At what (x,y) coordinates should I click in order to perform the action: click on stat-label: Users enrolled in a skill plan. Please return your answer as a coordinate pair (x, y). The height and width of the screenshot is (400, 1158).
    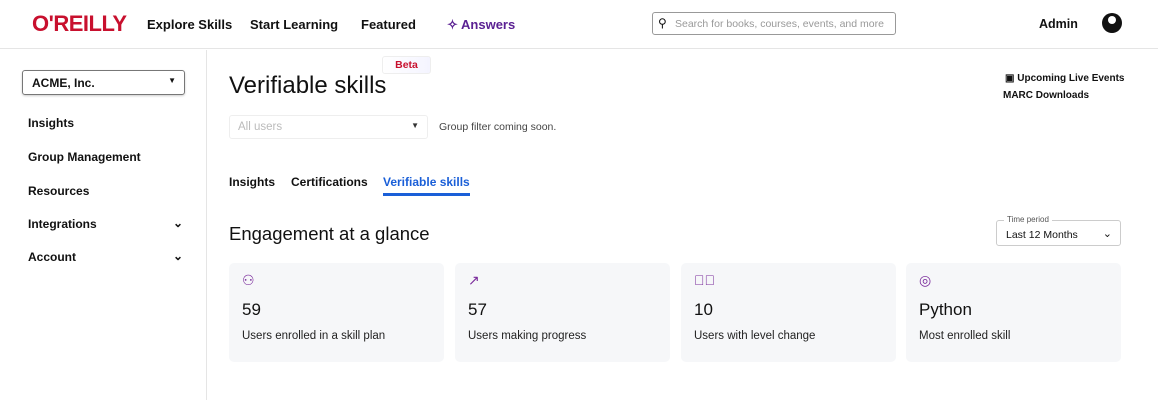
    Looking at the image, I should click on (314, 336).